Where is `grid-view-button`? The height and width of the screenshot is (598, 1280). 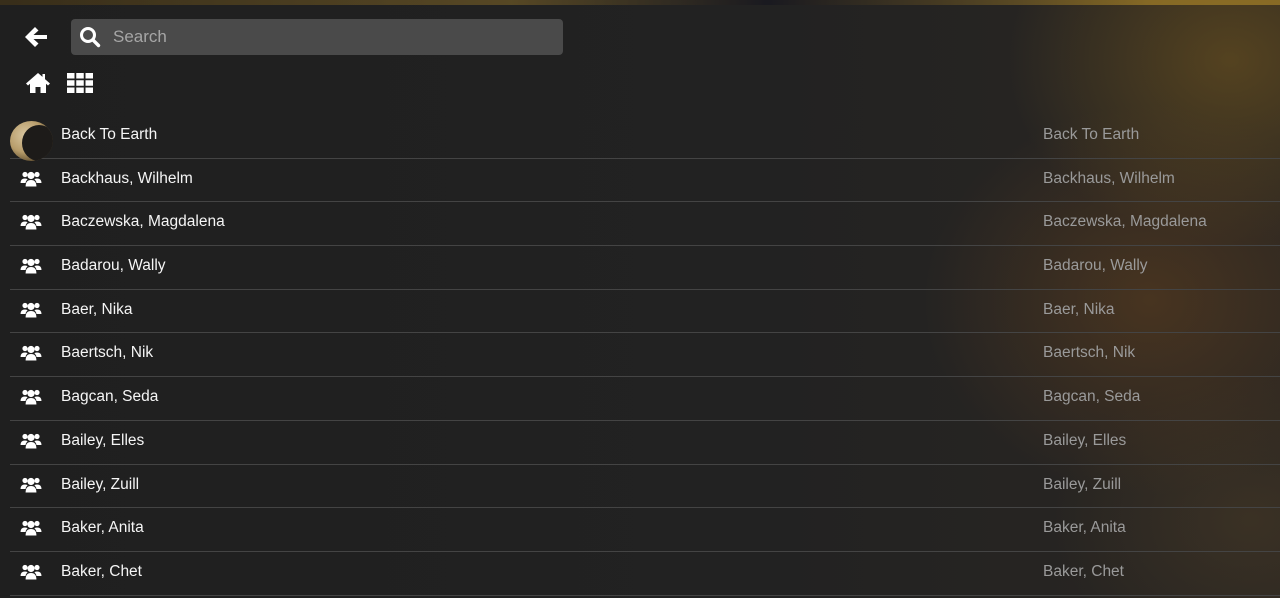 grid-view-button is located at coordinates (80, 83).